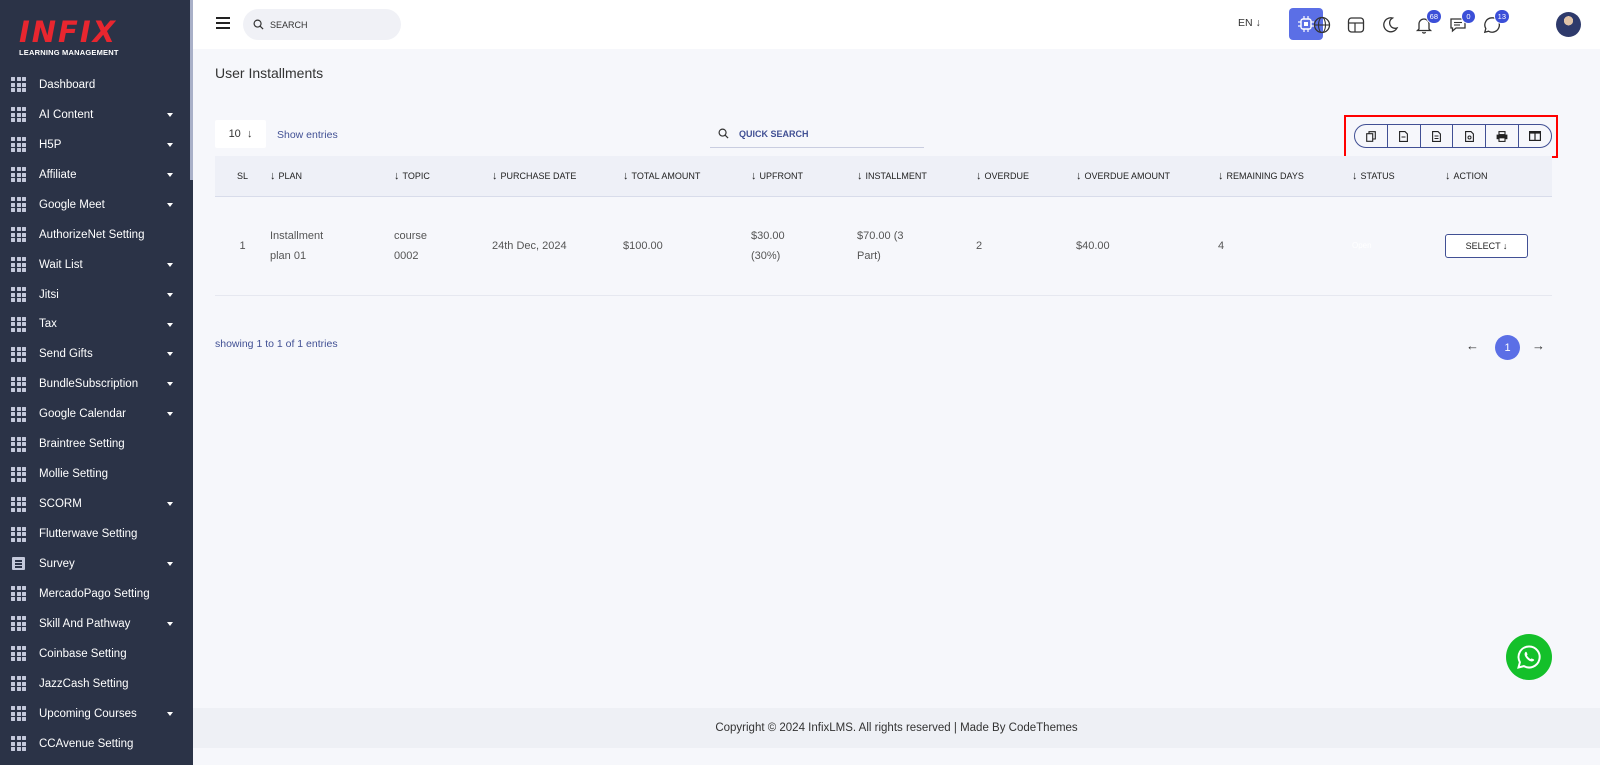 This screenshot has height=765, width=1600. Describe the element at coordinates (1496, 22) in the screenshot. I see `chat-button: 13` at that location.